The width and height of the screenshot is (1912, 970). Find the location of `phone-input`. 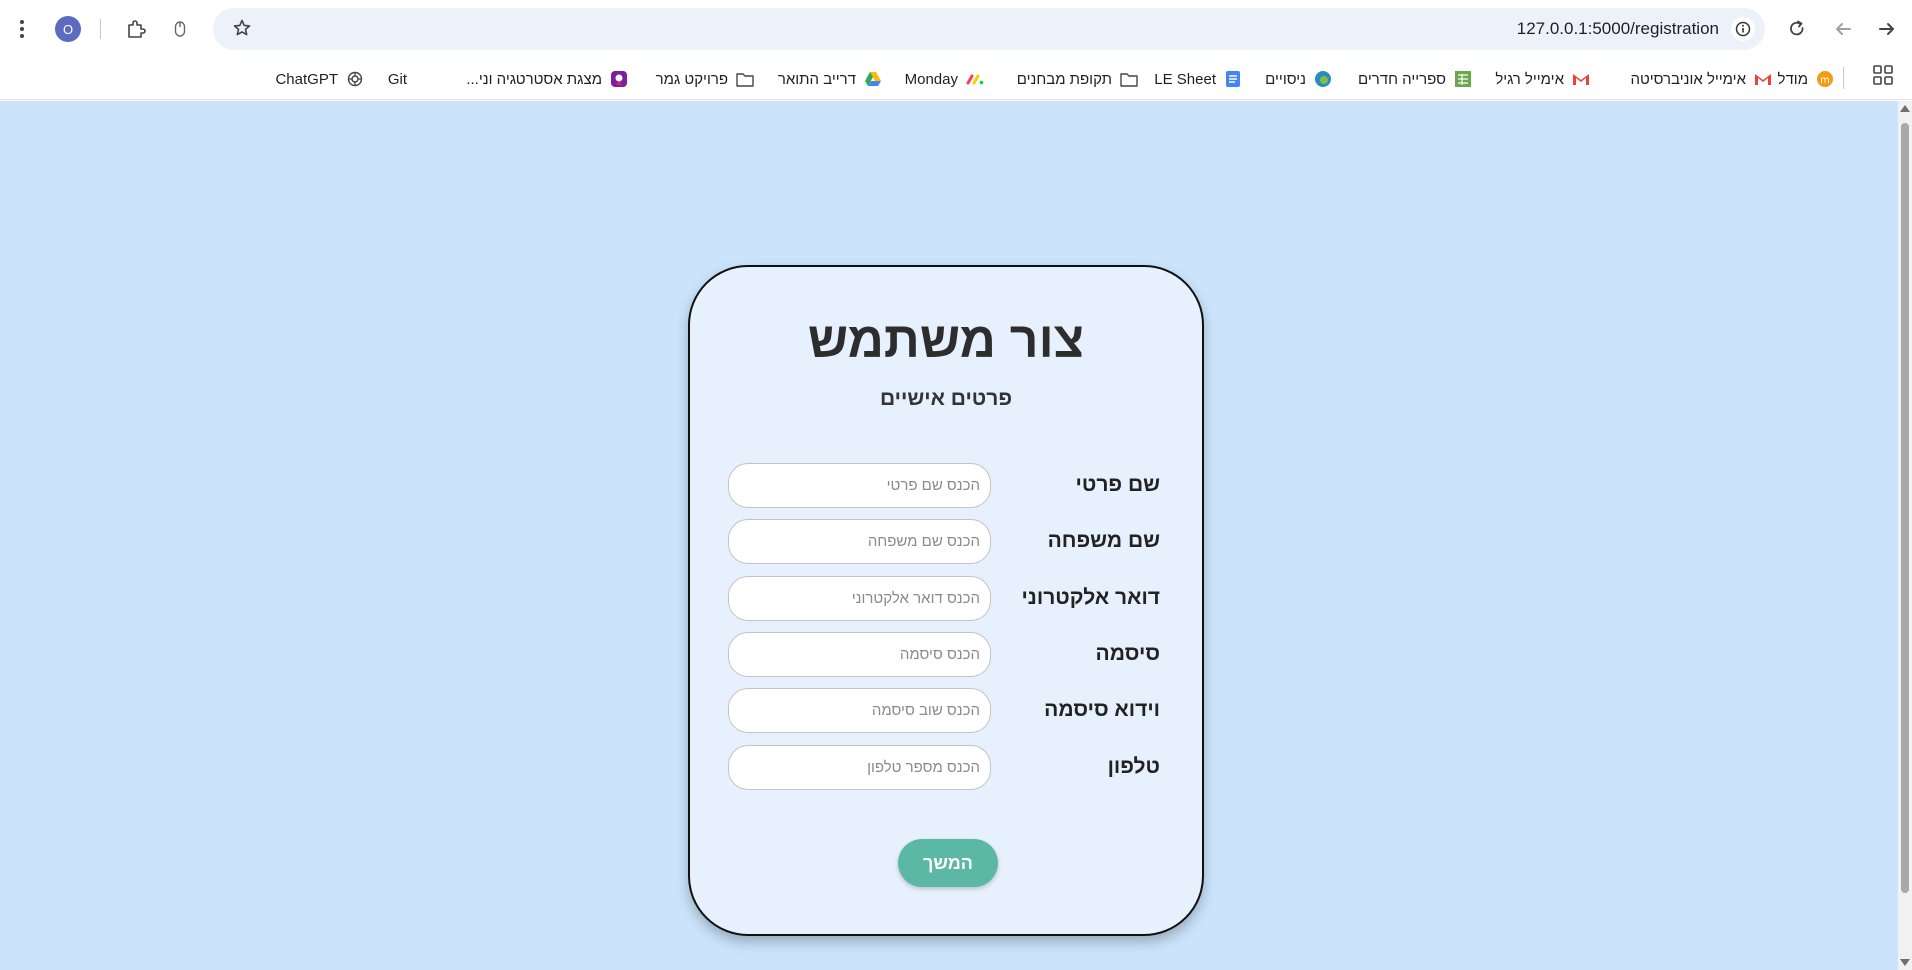

phone-input is located at coordinates (859, 767).